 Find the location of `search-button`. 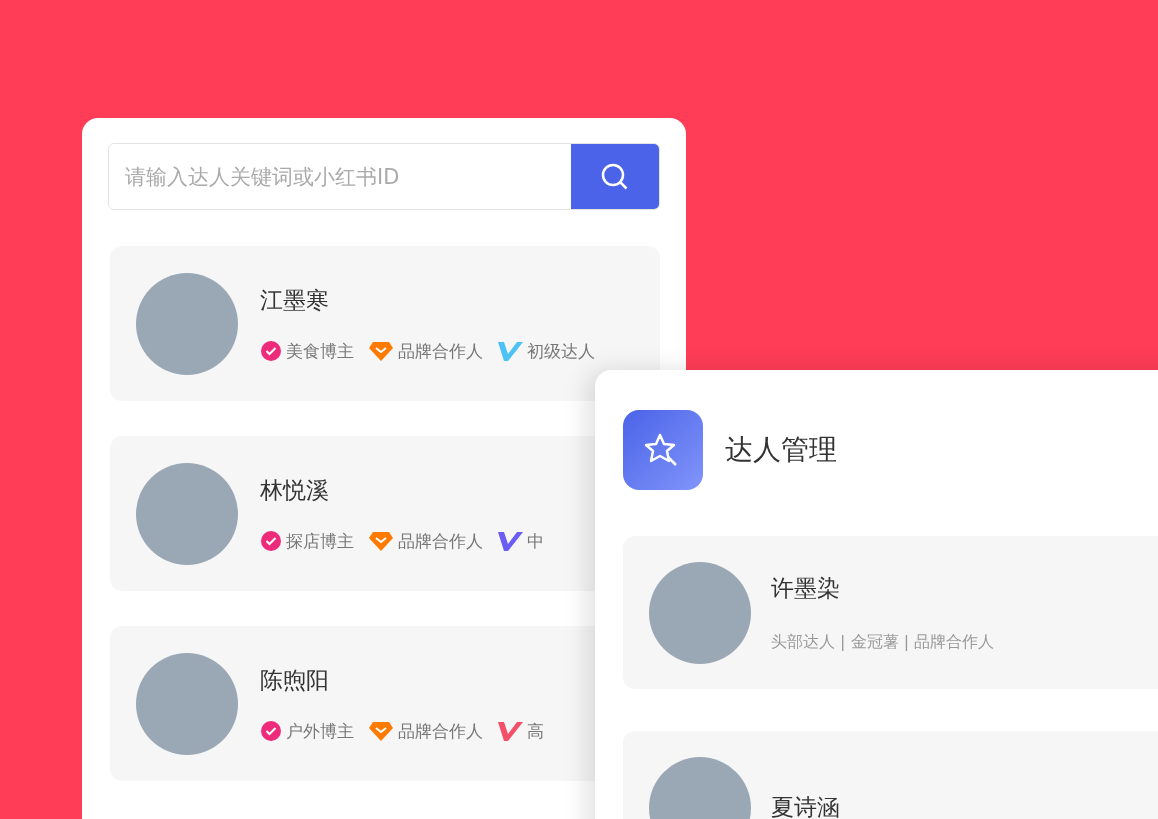

search-button is located at coordinates (615, 176).